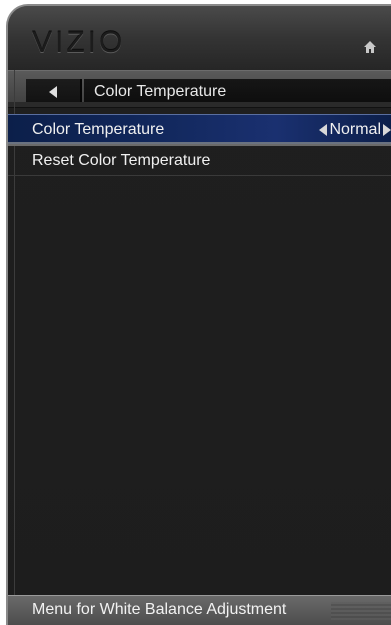 The height and width of the screenshot is (625, 391). What do you see at coordinates (323, 130) in the screenshot?
I see `arrow-left-icon` at bounding box center [323, 130].